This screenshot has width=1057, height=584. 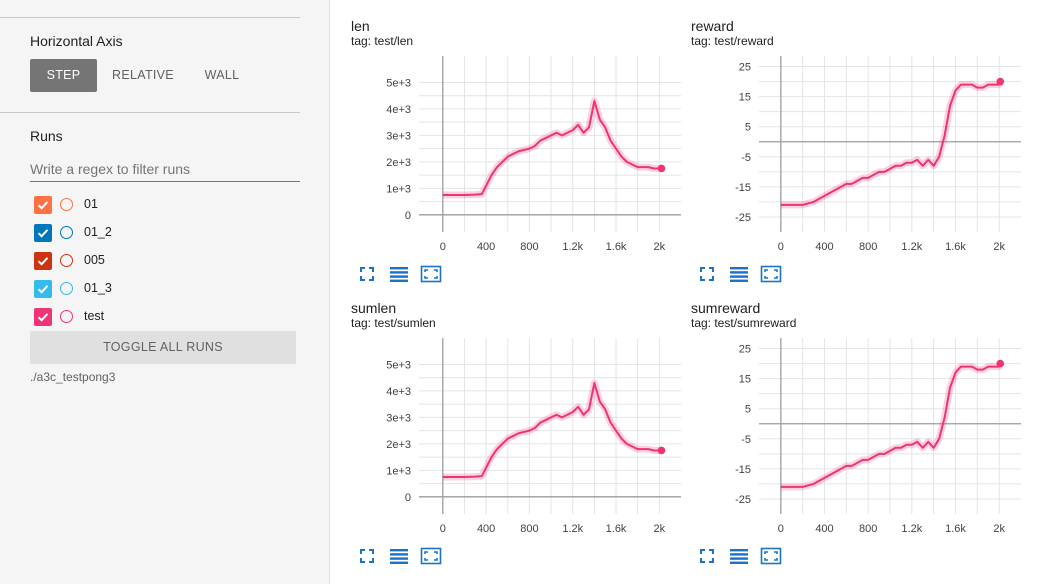 I want to click on chart-sumlen: 0 1e+3 2e+3 3e+3 4e+3 5e+3 0 400 800 1.2k 1.6k 2k, so click(x=518, y=436).